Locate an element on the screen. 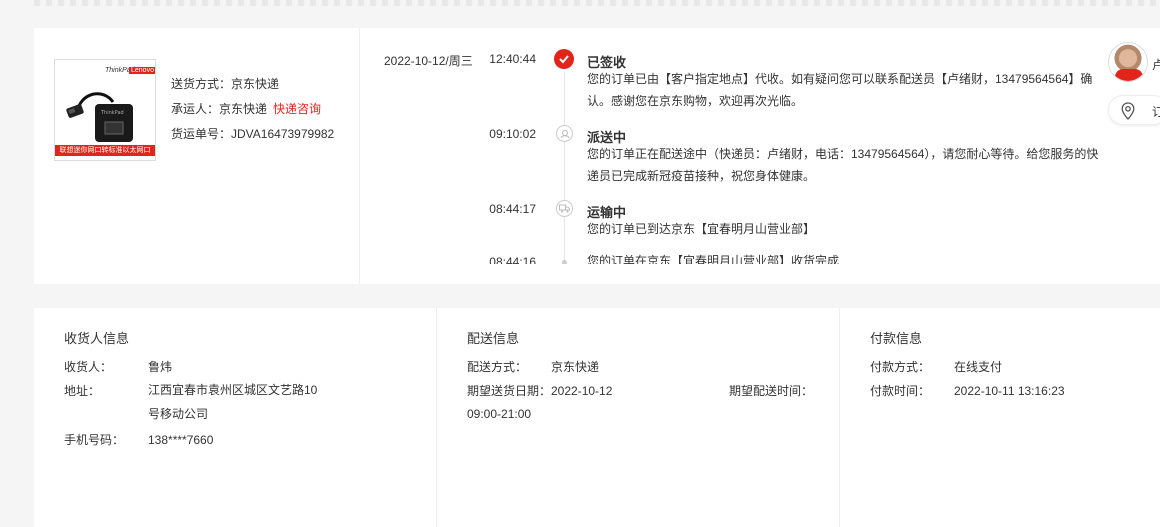  receiver-phone-label: 手机号码： is located at coordinates (94, 440).